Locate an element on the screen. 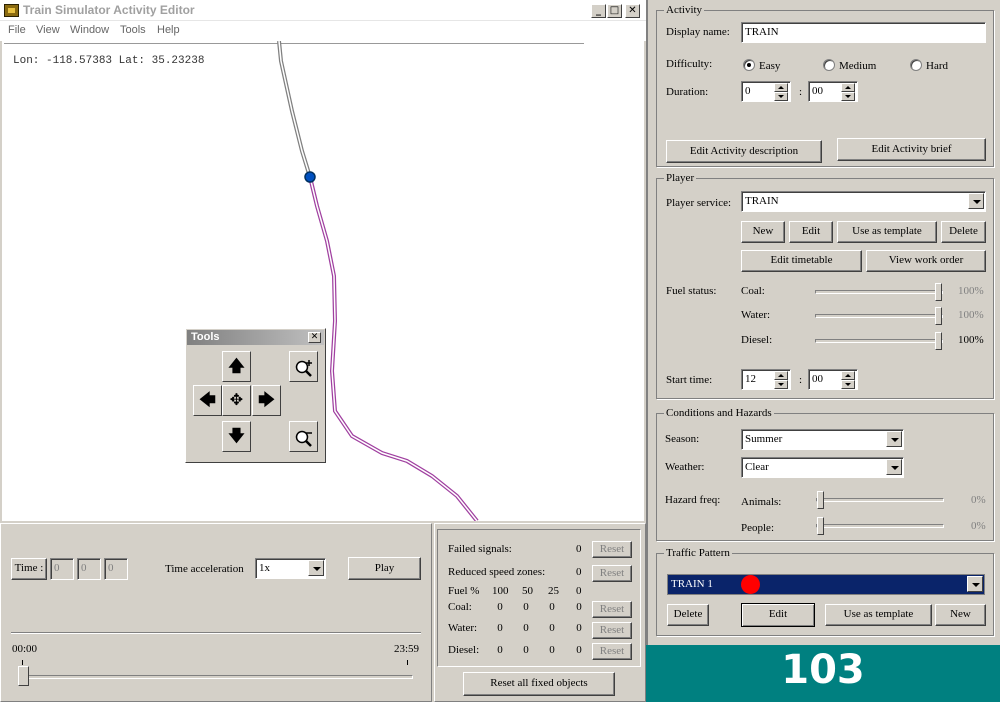 The height and width of the screenshot is (702, 1000). traffic-delete-button: Delete is located at coordinates (688, 615).